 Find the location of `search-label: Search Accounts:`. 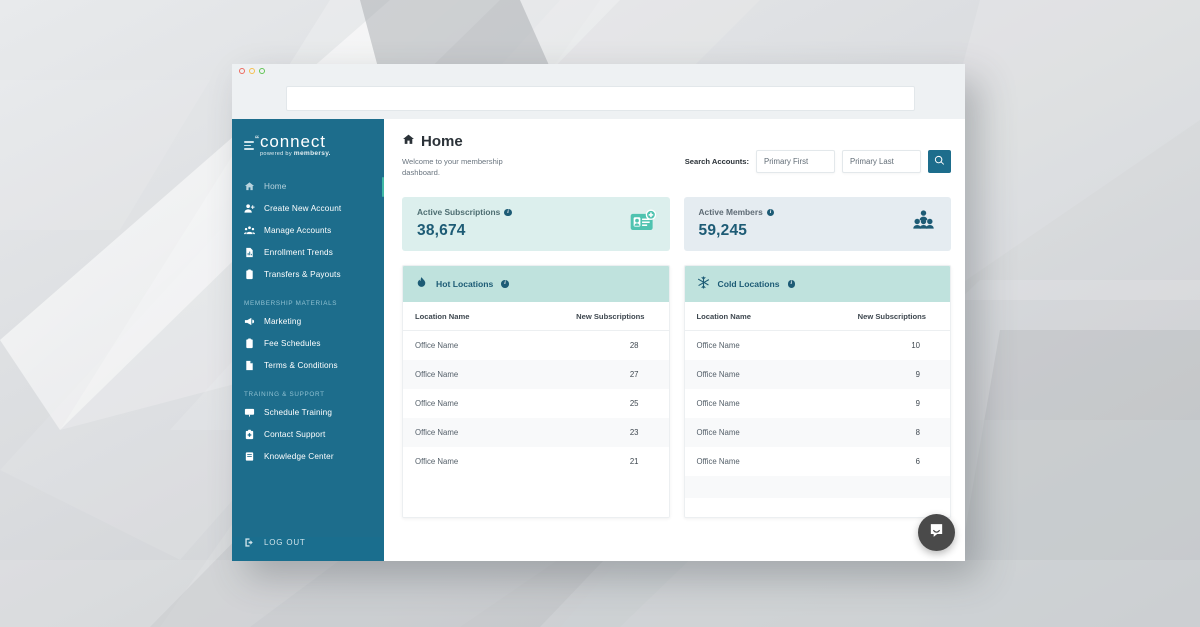

search-label: Search Accounts: is located at coordinates (716, 161).